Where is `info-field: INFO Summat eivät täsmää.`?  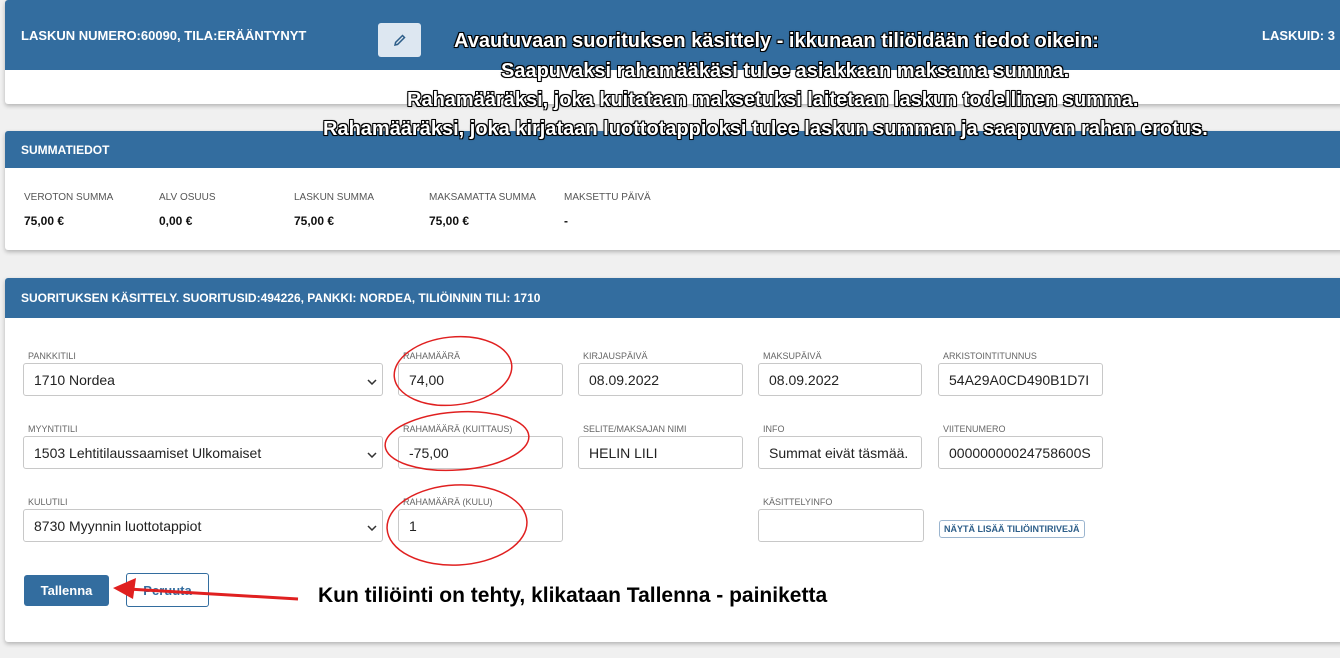
info-field: INFO Summat eivät täsmää. is located at coordinates (840, 446).